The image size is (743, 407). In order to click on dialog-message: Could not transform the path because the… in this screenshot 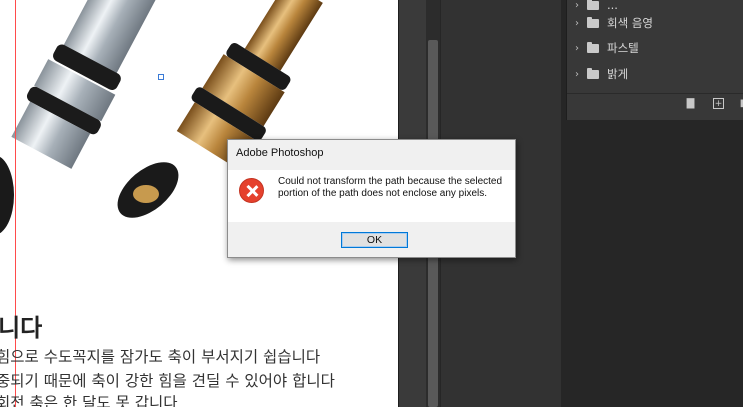, I will do `click(390, 187)`.